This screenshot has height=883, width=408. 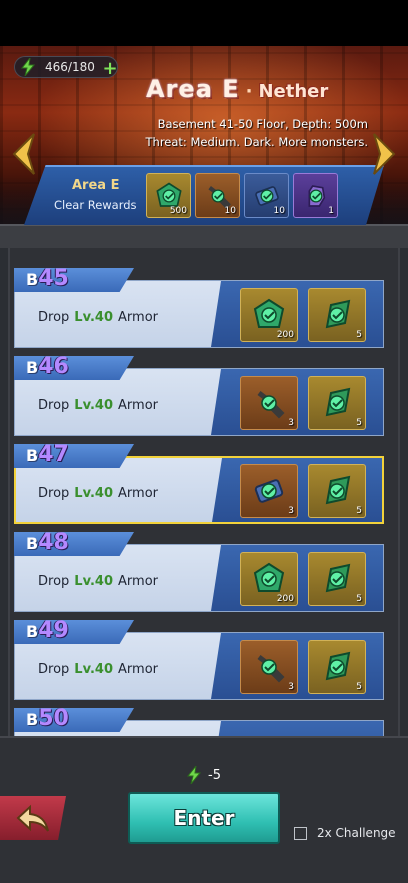 I want to click on floor-label: B 50, so click(x=47, y=718).